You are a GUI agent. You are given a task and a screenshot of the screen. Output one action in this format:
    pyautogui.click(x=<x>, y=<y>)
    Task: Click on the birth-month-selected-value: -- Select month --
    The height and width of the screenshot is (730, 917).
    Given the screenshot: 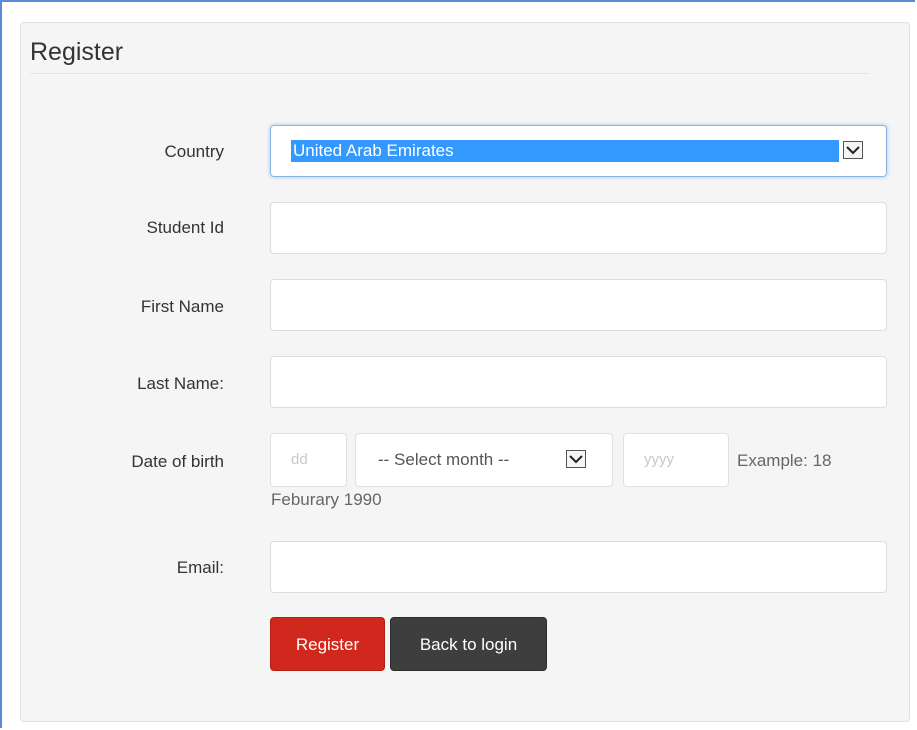 What is the action you would take?
    pyautogui.click(x=444, y=459)
    